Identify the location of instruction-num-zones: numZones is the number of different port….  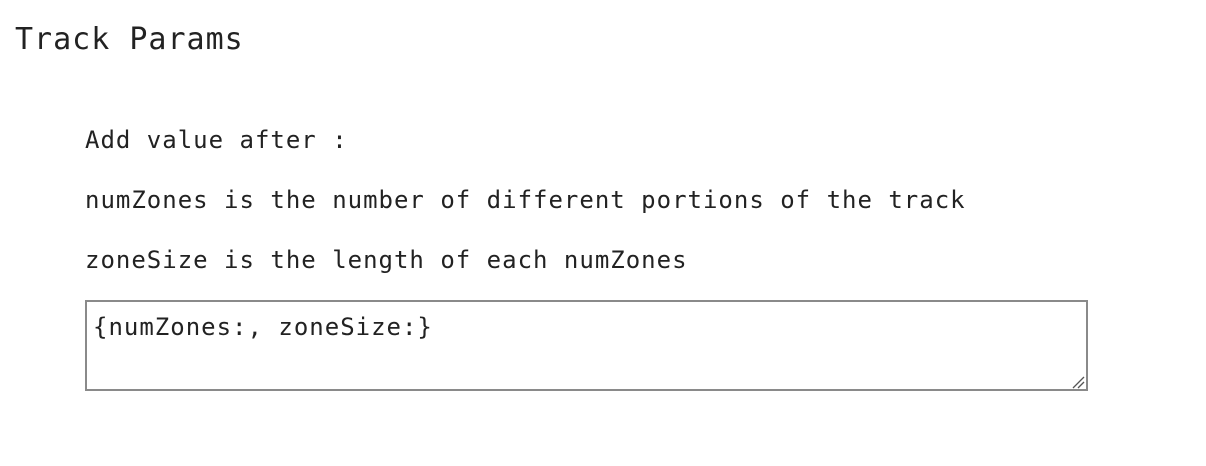
(525, 200).